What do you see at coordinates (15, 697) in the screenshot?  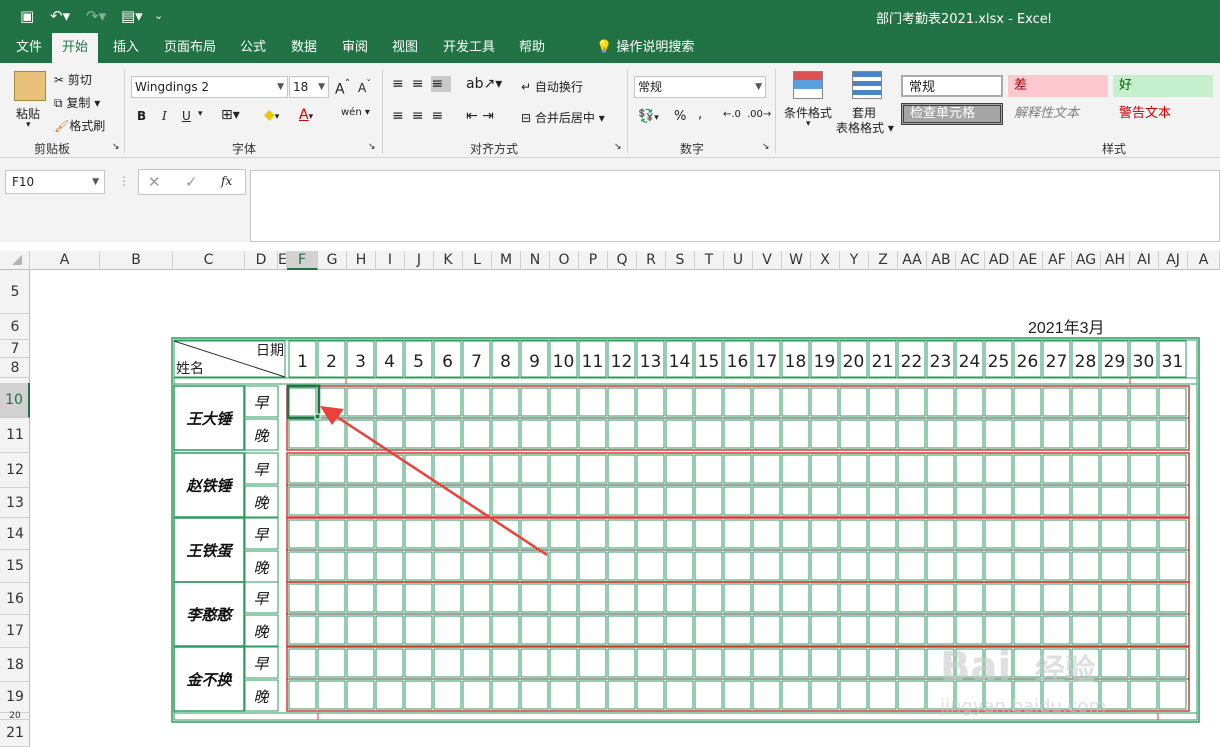 I see `row-header-19: 19` at bounding box center [15, 697].